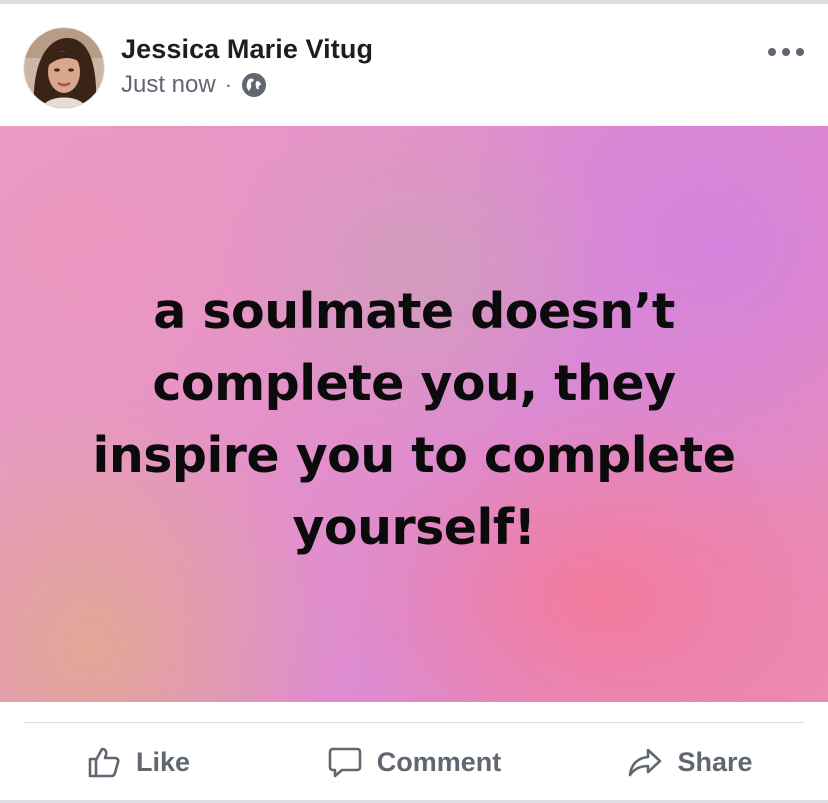  I want to click on avatar-photo, so click(64, 68).